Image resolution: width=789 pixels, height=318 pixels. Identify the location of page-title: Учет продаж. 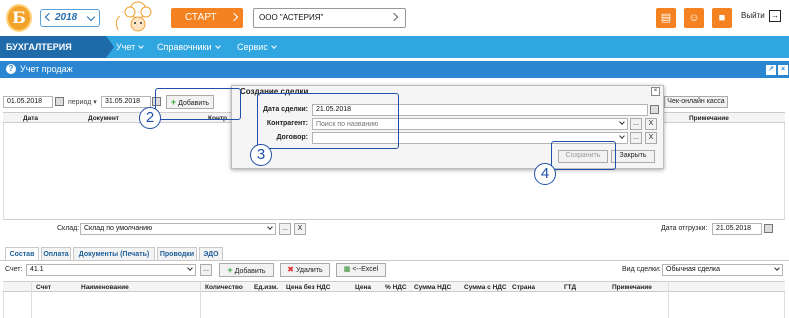
(394, 69).